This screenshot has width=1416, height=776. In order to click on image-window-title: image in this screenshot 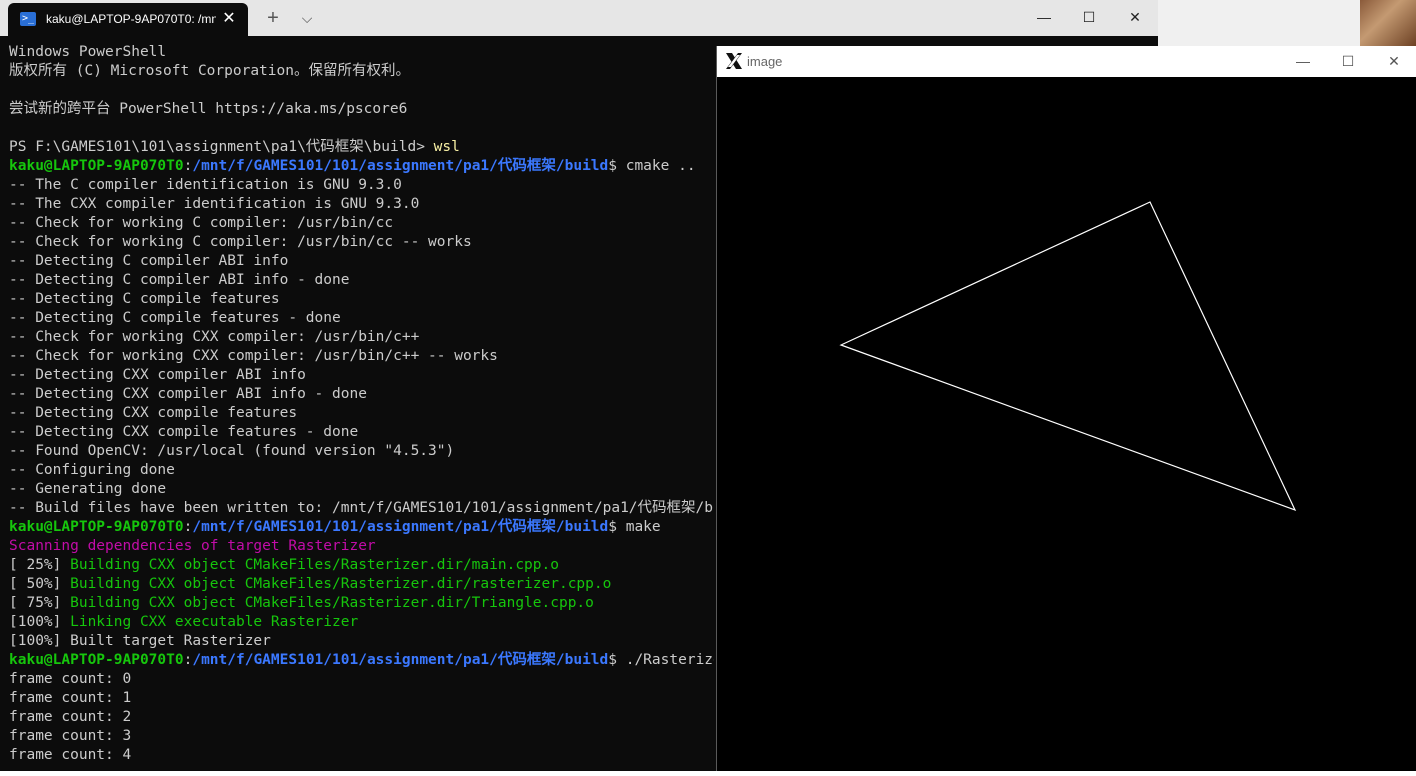, I will do `click(765, 61)`.